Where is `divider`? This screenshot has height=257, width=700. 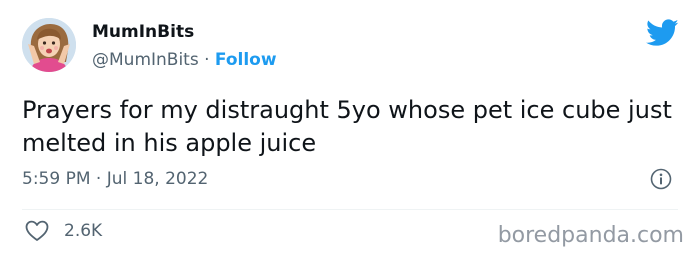 divider is located at coordinates (350, 209).